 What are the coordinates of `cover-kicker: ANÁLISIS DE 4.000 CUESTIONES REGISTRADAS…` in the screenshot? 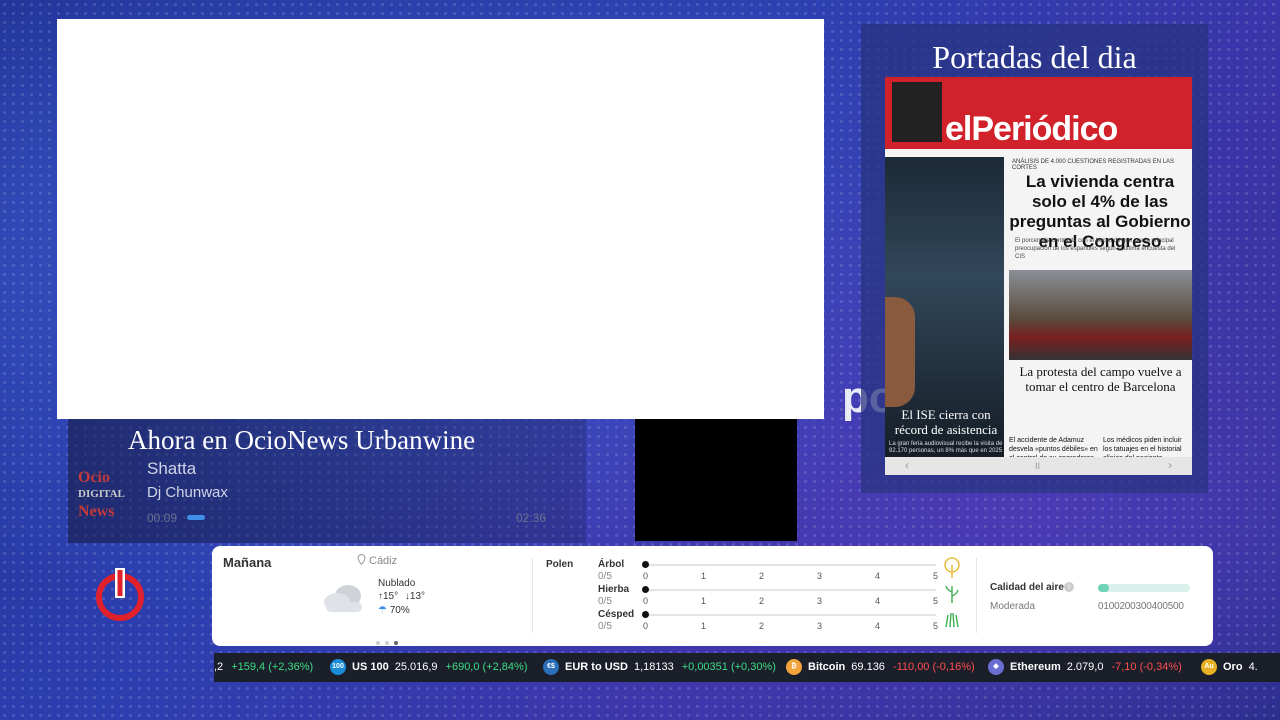 It's located at (1093, 165).